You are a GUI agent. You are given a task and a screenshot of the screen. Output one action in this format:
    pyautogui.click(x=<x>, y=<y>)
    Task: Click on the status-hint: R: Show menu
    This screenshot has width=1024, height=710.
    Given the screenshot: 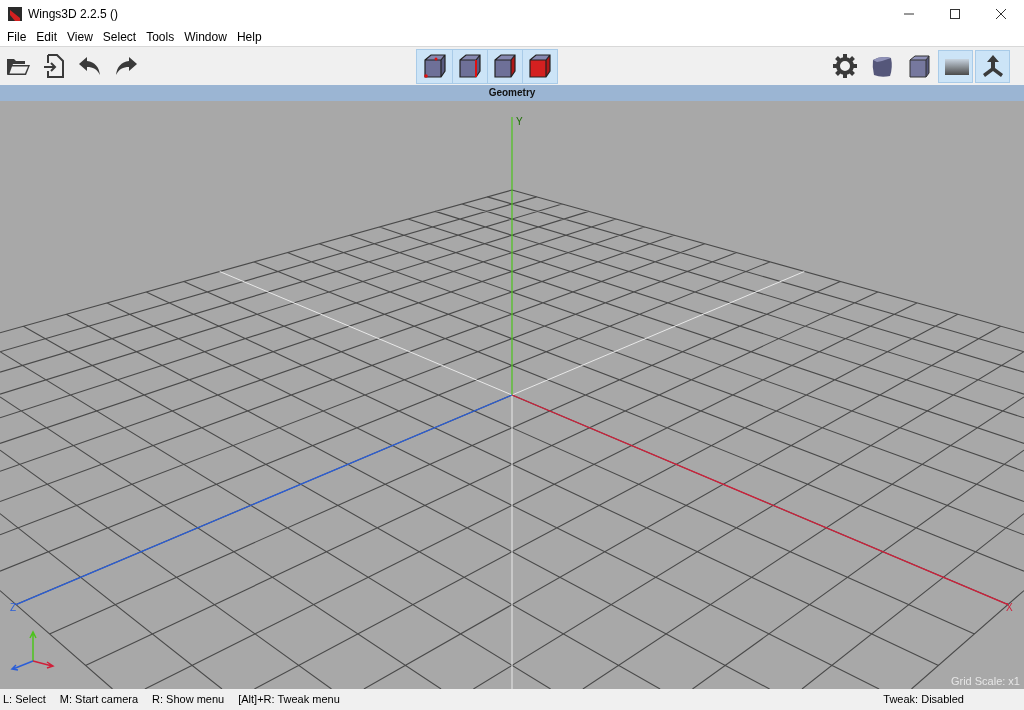 What is the action you would take?
    pyautogui.click(x=188, y=700)
    